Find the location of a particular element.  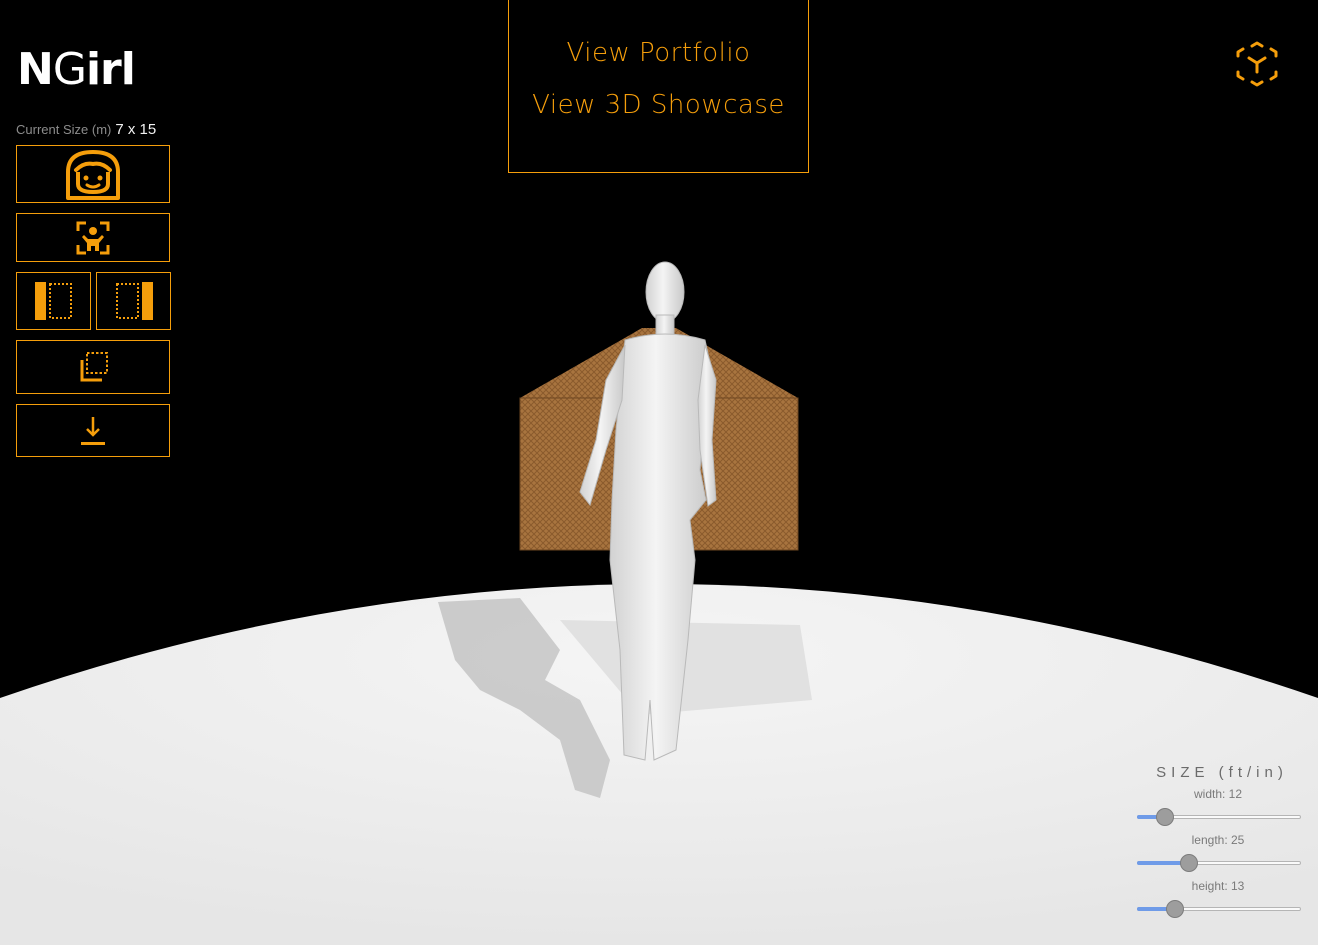

current-size-label: Current Size (m) is located at coordinates (64, 129).